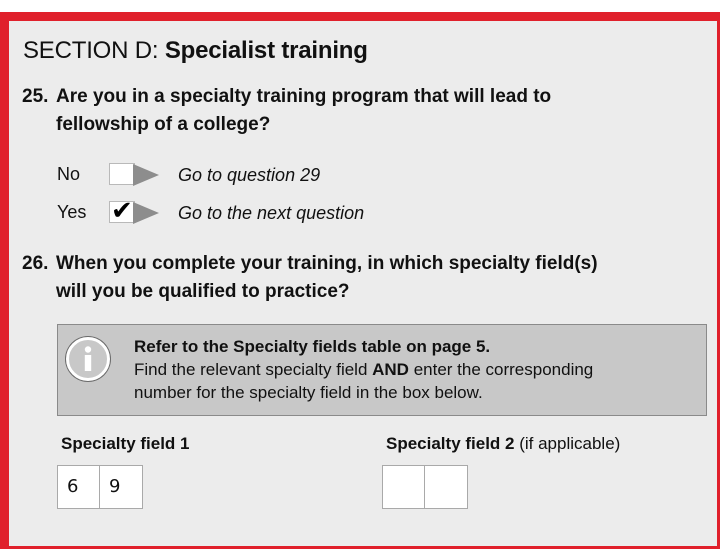 The height and width of the screenshot is (549, 720). I want to click on field-label-text: Specialty field 2, so click(450, 443).